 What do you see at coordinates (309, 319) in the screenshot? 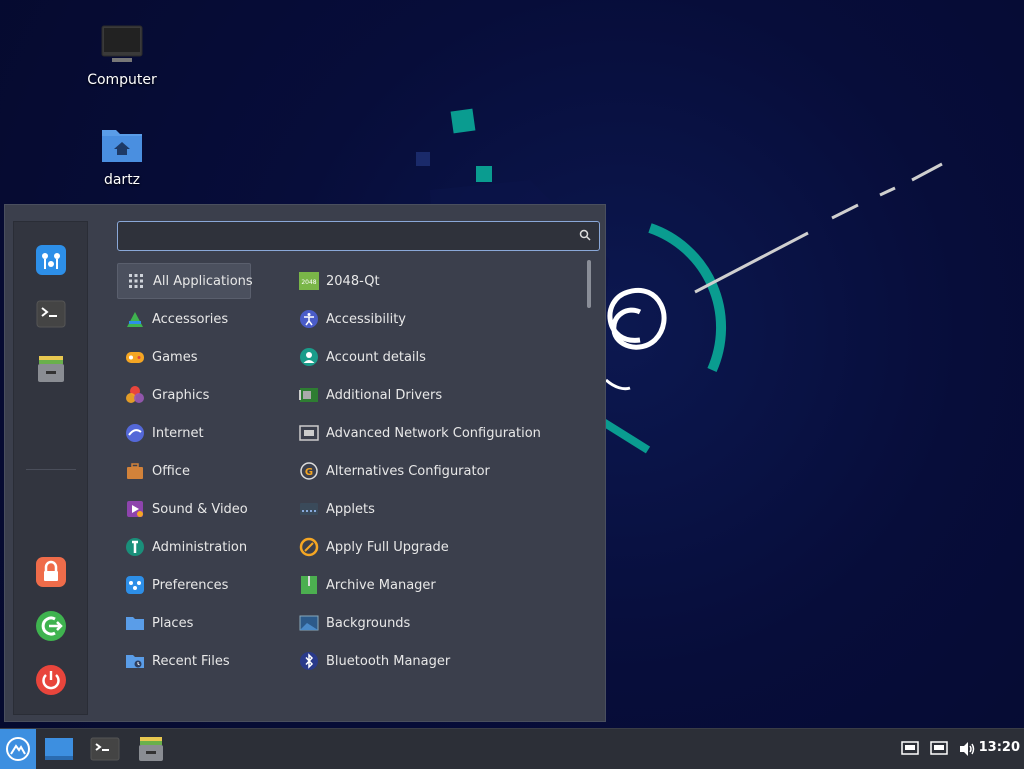
I see `accessibility-icon` at bounding box center [309, 319].